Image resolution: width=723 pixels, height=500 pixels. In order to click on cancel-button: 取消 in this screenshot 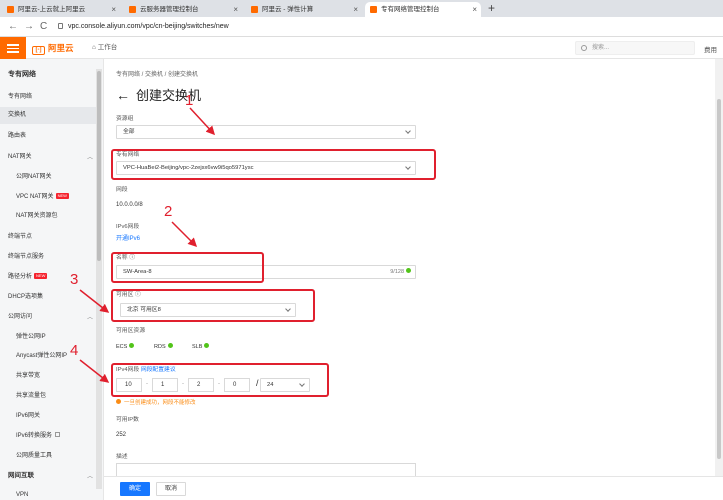, I will do `click(171, 489)`.